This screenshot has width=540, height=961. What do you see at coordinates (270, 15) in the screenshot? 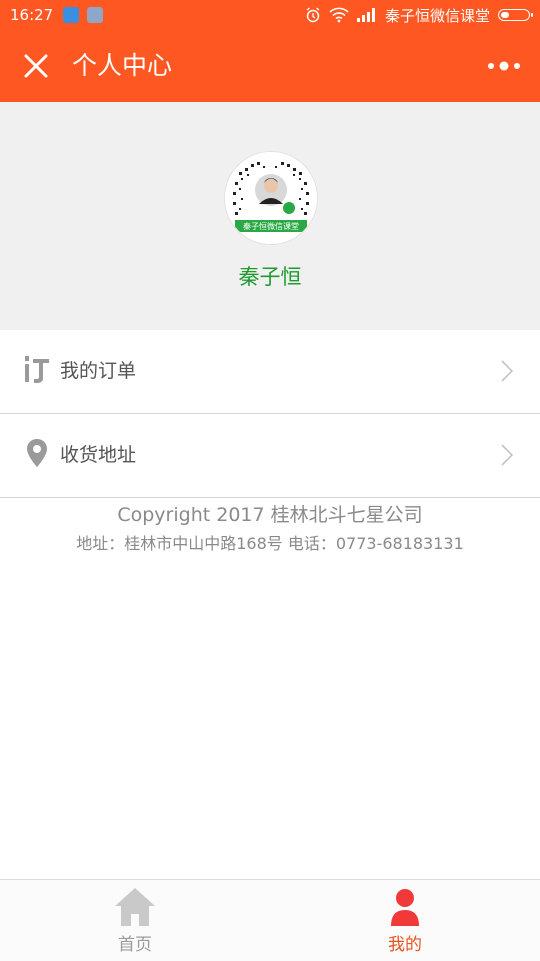
I see `status-bar: 16:27 秦子恒微信课堂` at bounding box center [270, 15].